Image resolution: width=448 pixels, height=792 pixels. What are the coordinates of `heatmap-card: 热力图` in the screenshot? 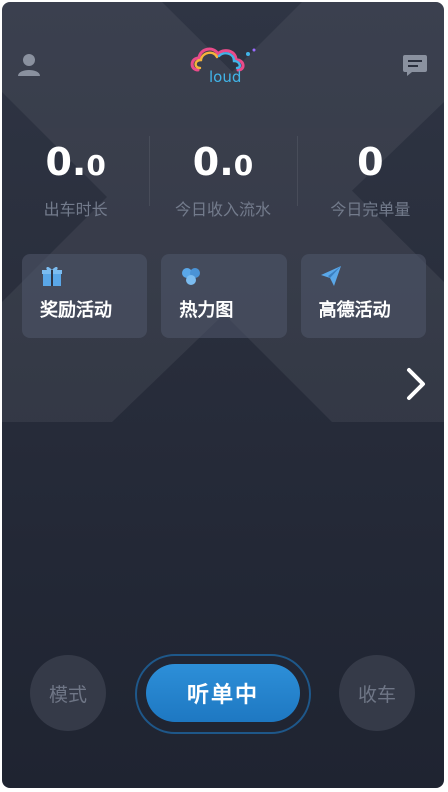 It's located at (224, 296).